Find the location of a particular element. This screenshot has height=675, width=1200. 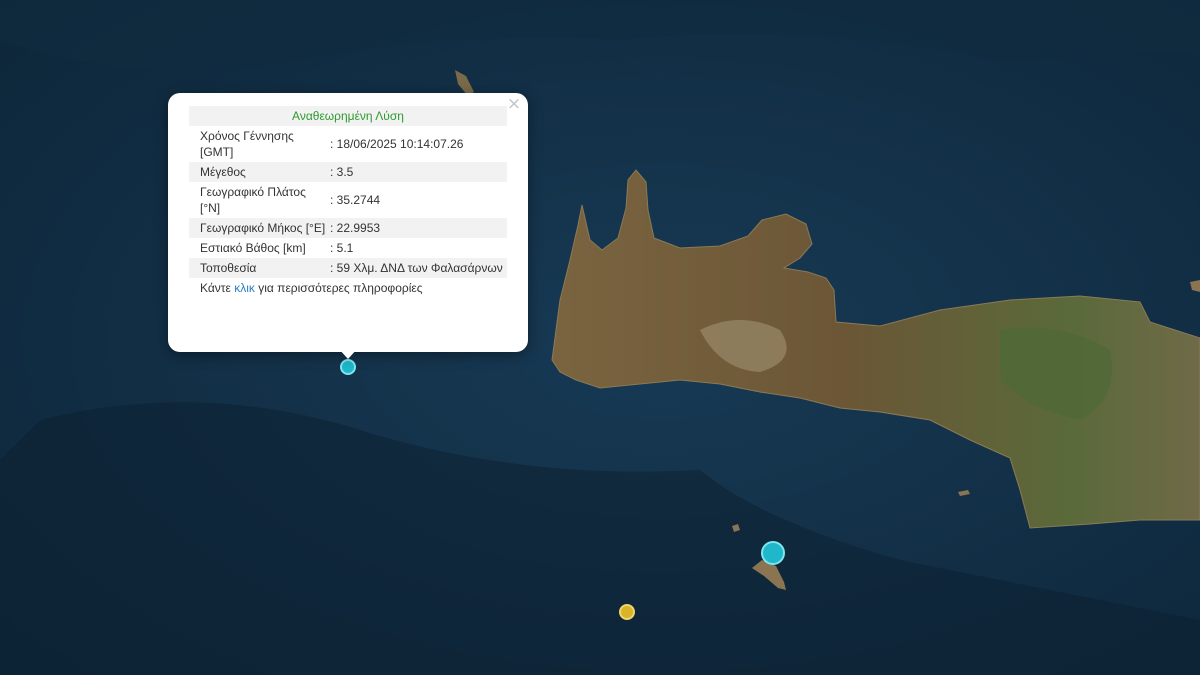

table-row: Μέγεθος : 3.5 is located at coordinates (348, 172).